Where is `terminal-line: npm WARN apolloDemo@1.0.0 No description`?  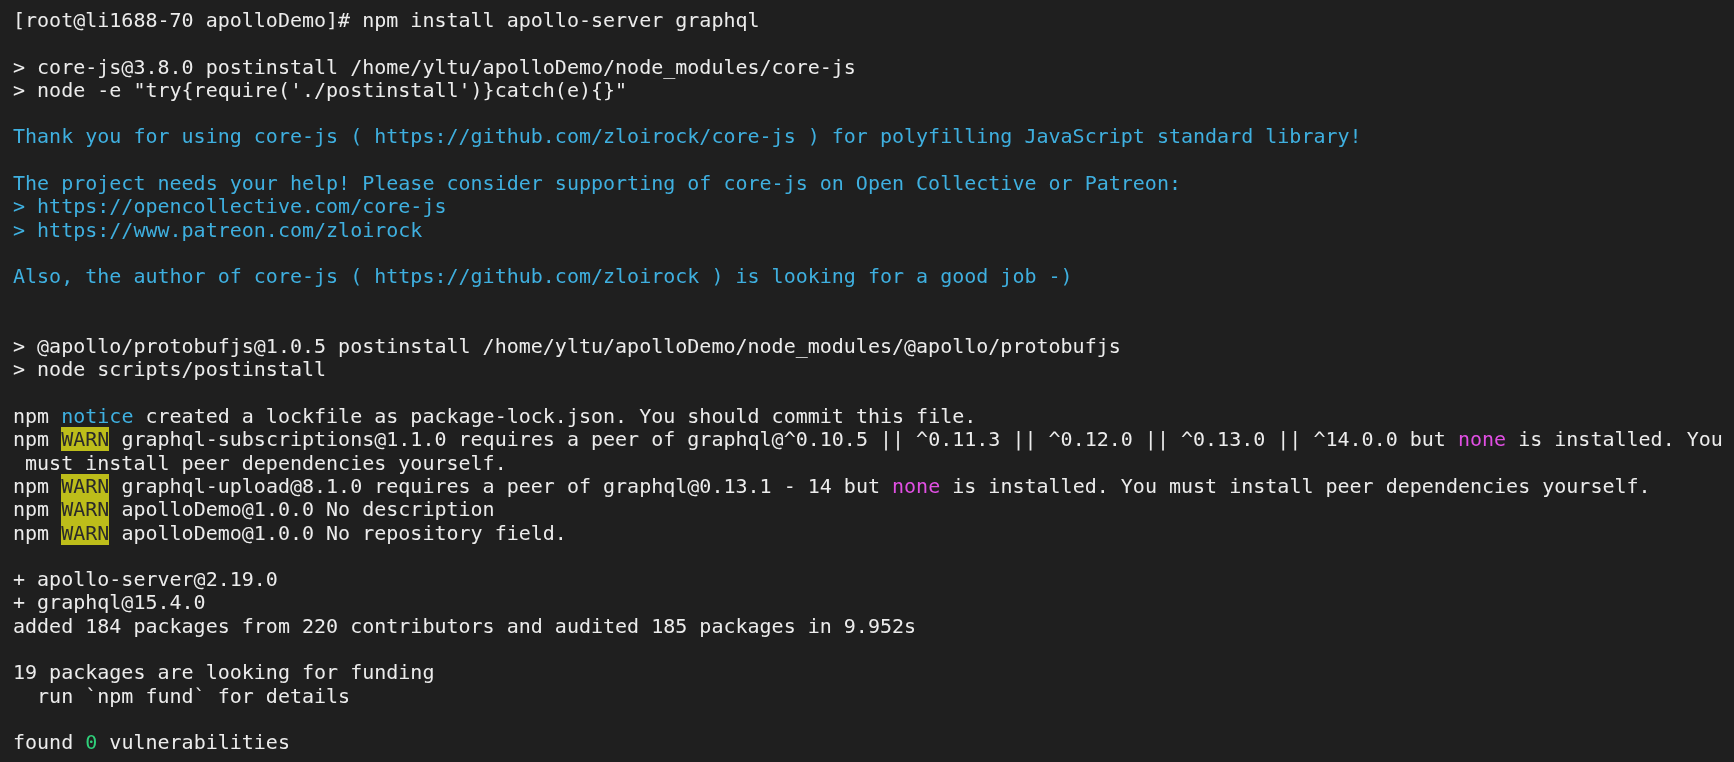 terminal-line: npm WARN apolloDemo@1.0.0 No description is located at coordinates (254, 510).